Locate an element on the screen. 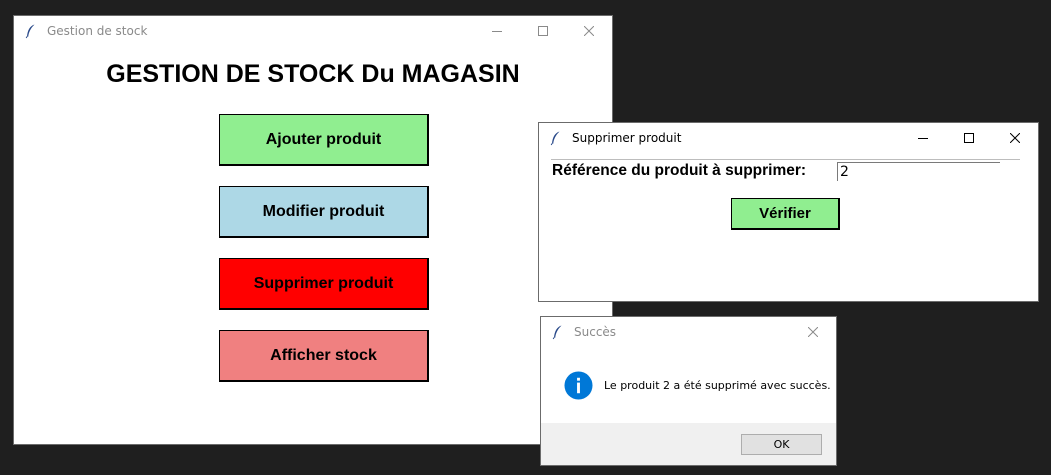 The height and width of the screenshot is (475, 1051). divider is located at coordinates (785, 159).